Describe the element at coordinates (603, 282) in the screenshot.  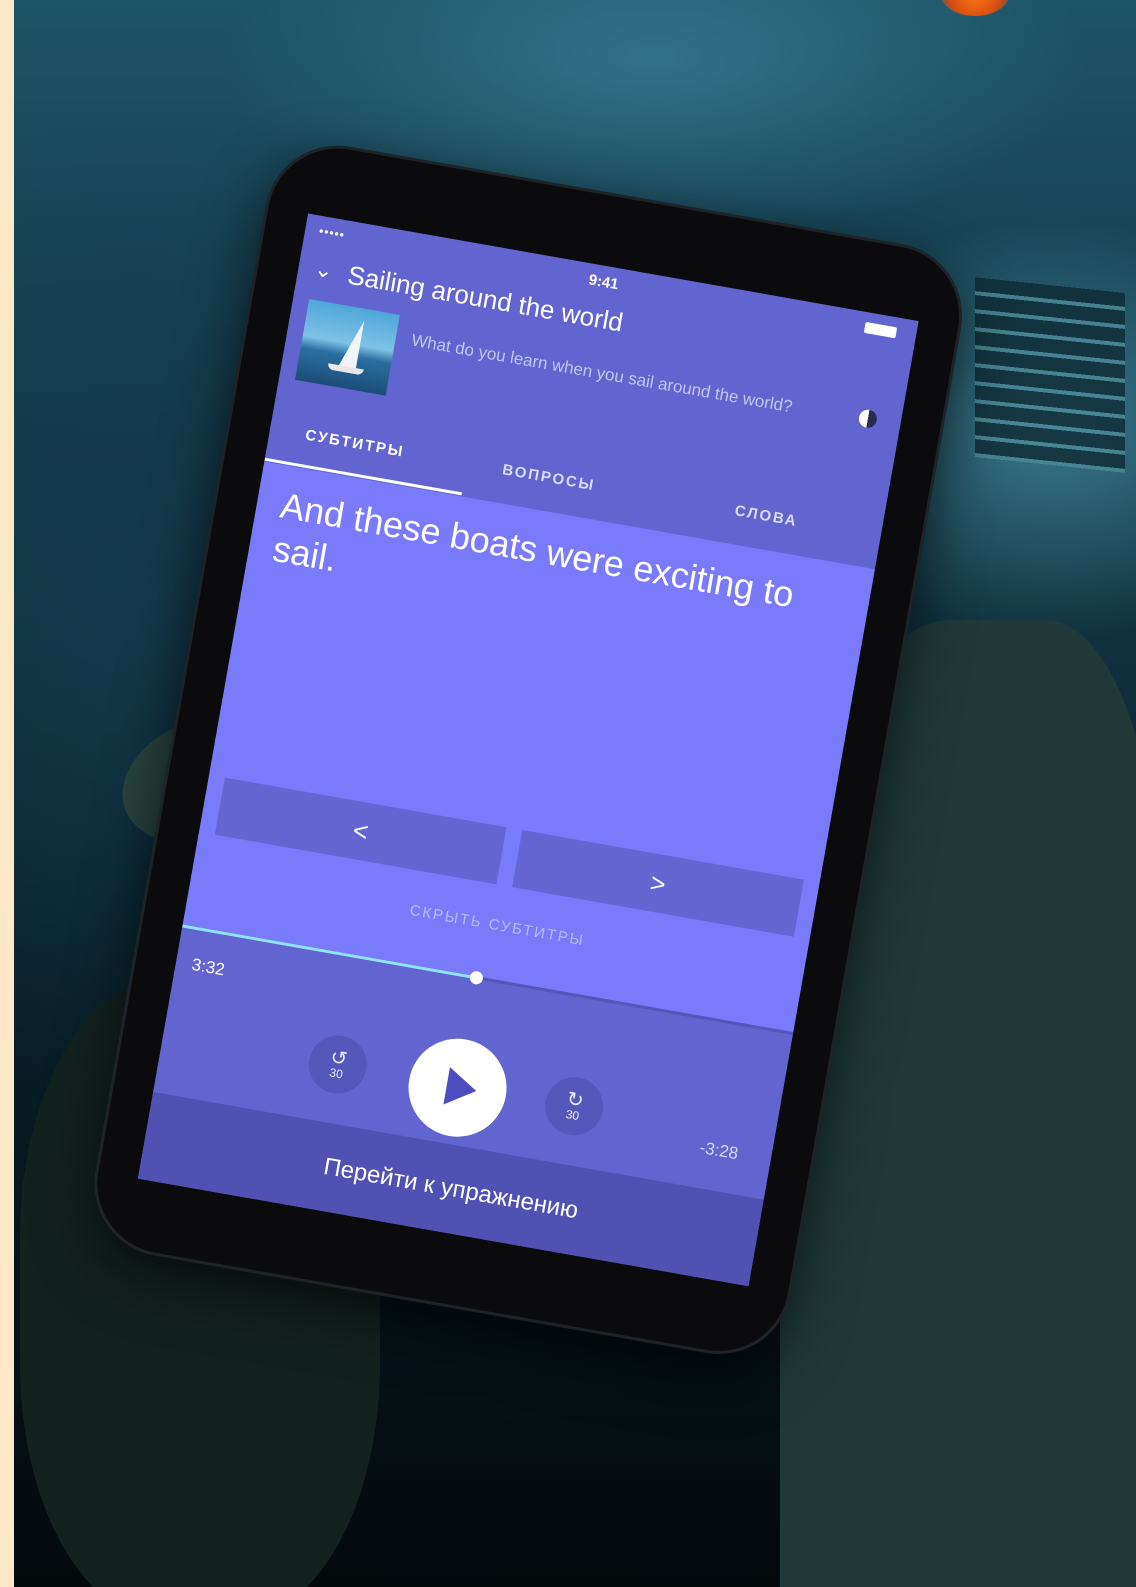
I see `status-time: 9:41` at that location.